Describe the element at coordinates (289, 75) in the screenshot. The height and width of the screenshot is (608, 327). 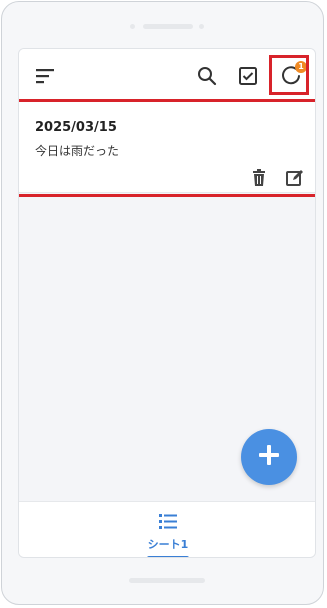
I see `sync-highlight-box` at that location.